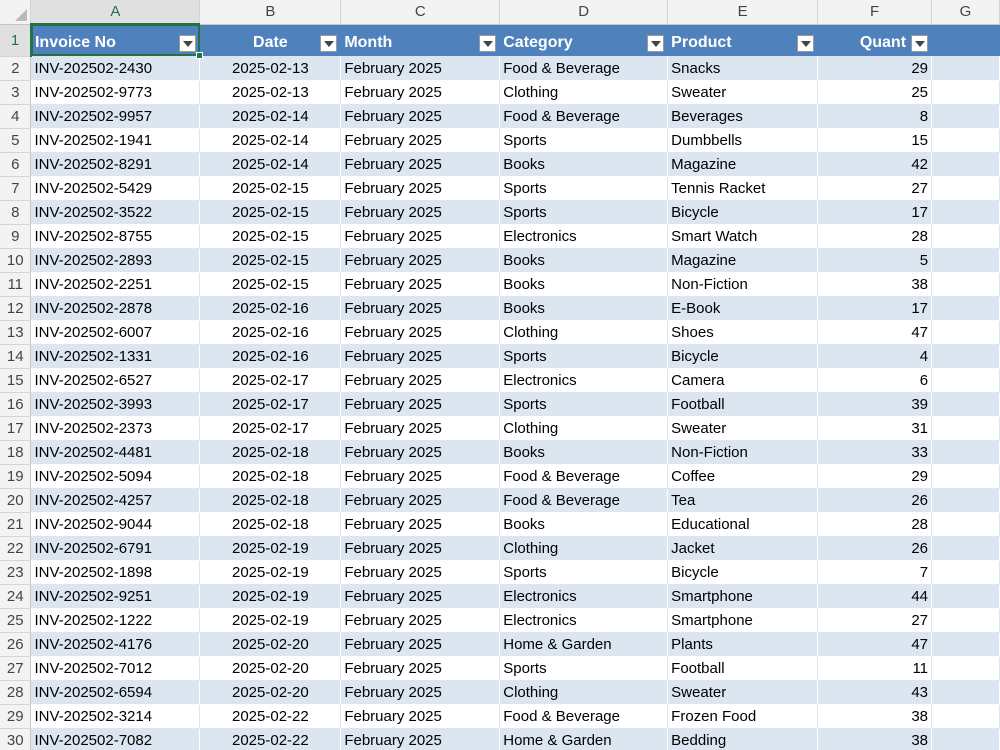 The image size is (1000, 750). I want to click on cell-e: Bedding, so click(743, 739).